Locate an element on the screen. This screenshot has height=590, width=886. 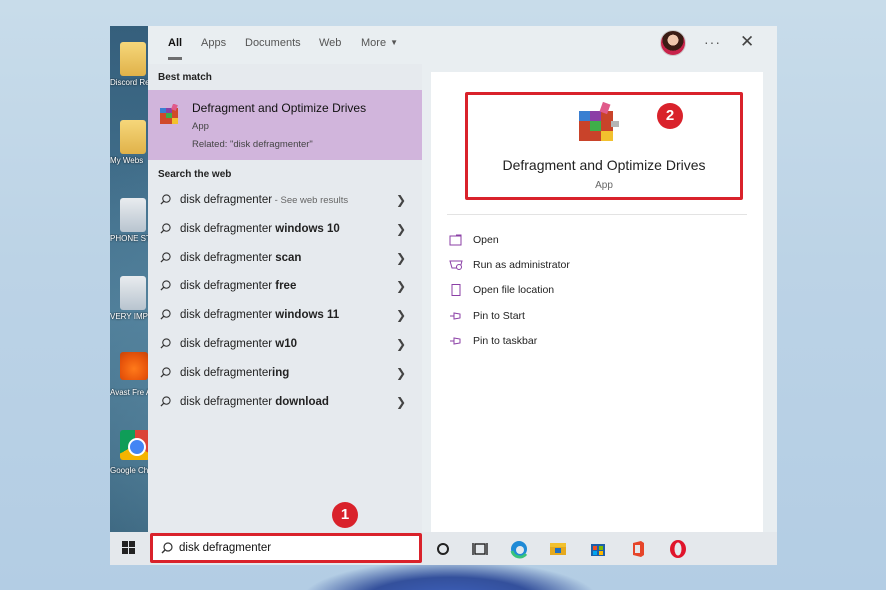
web-result-item: disk defragmenter scan ❯ is located at coordinates (285, 259).